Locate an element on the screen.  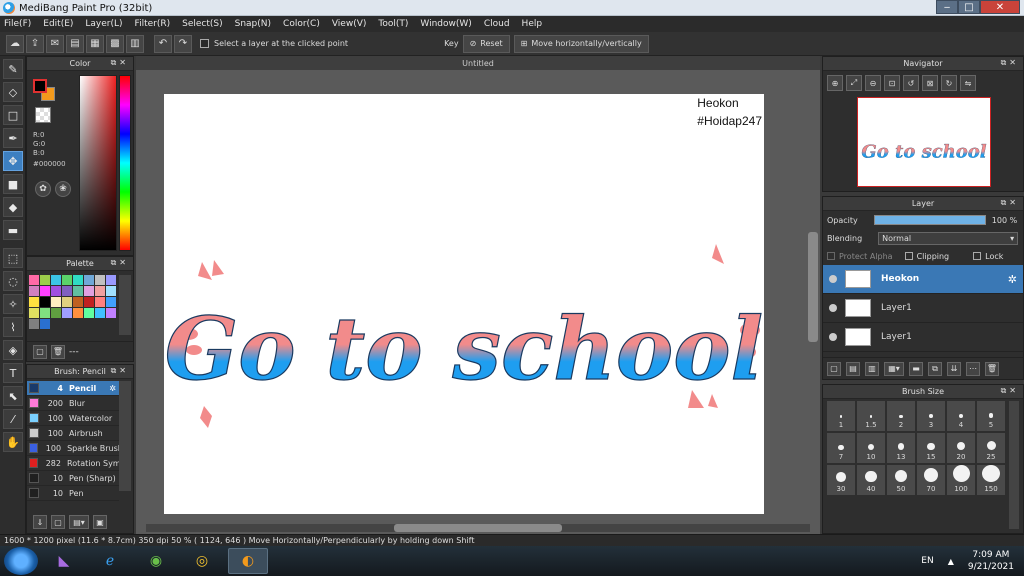
protect-alpha-checkbox is located at coordinates (831, 256).